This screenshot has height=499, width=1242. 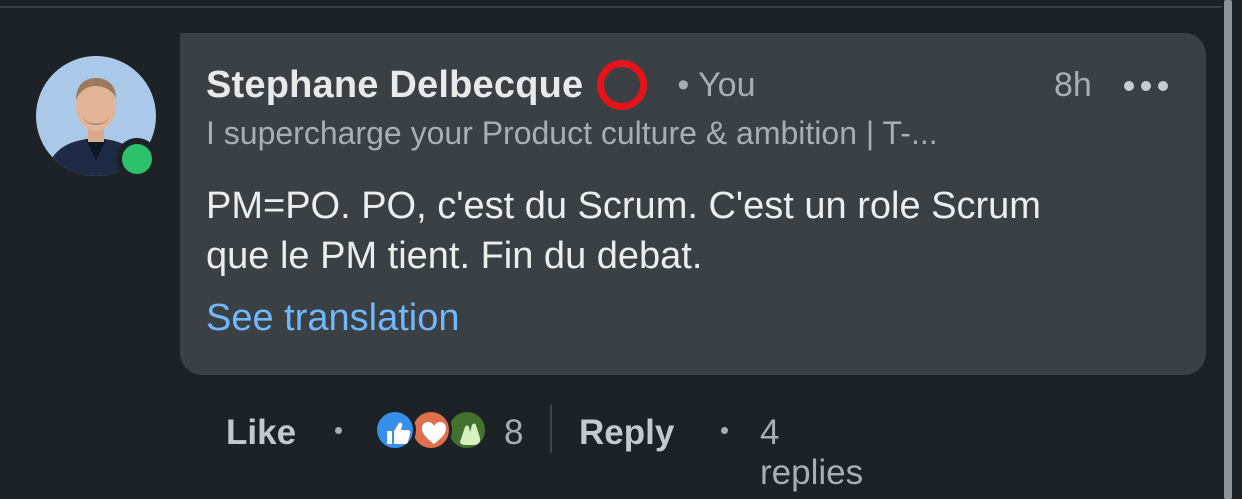 I want to click on like-icon, so click(x=395, y=430).